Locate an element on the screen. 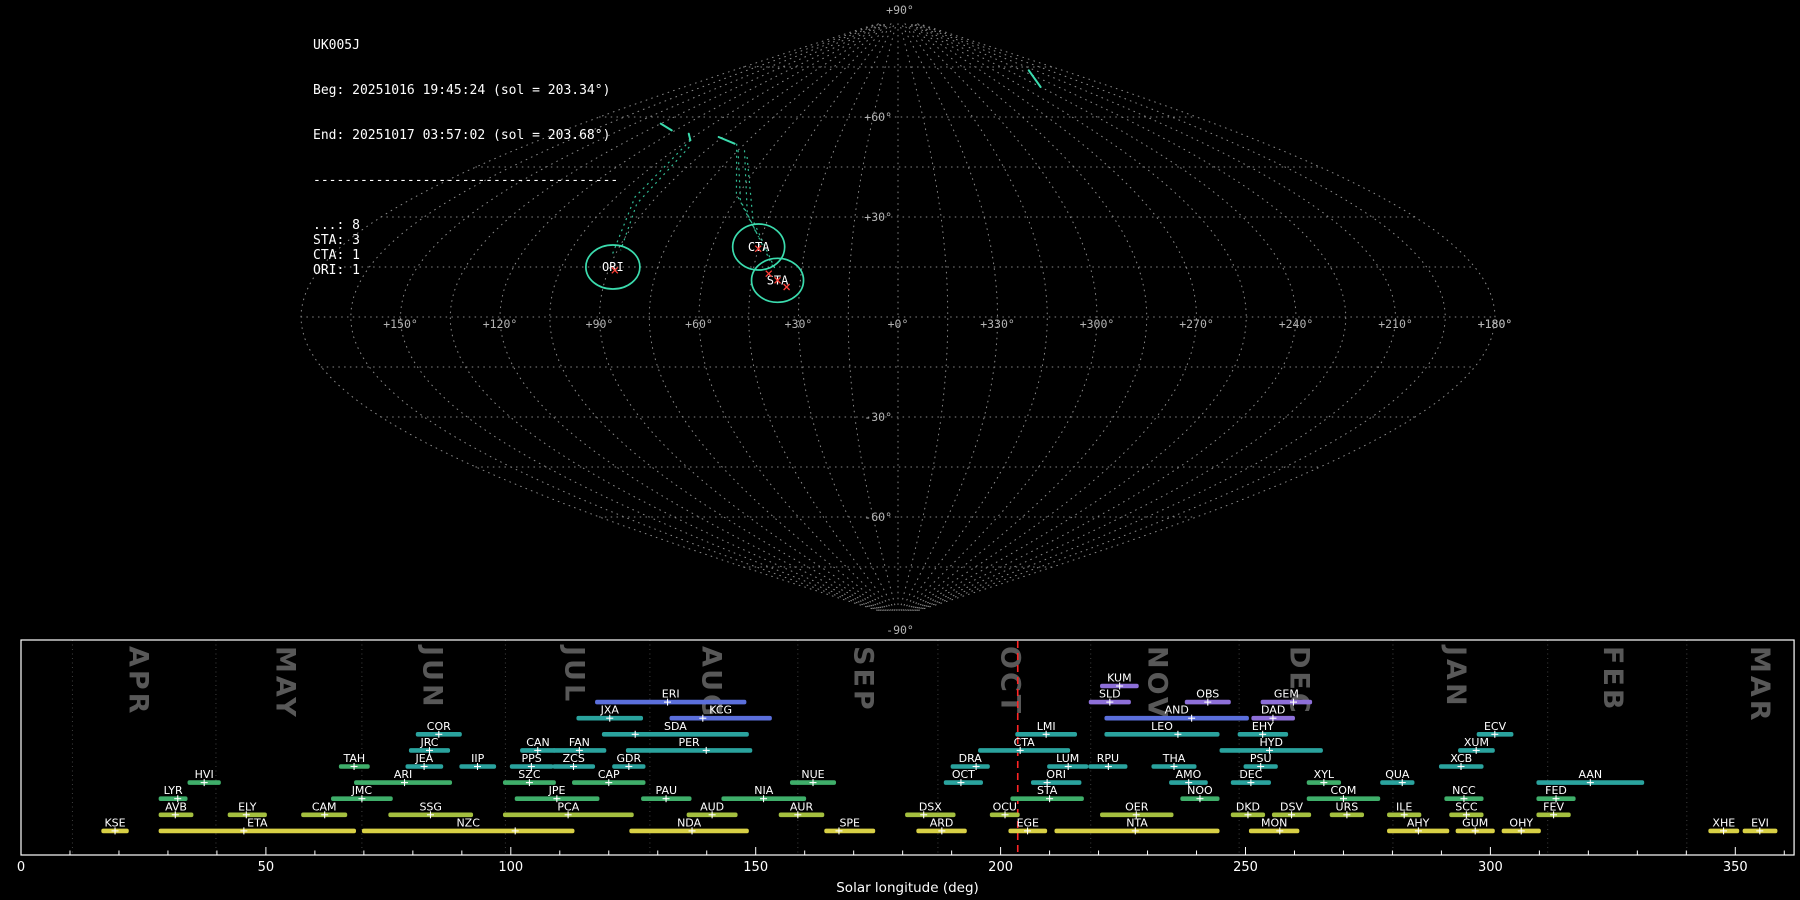 This screenshot has height=900, width=1800. shower-code-label: GDR is located at coordinates (629, 758).